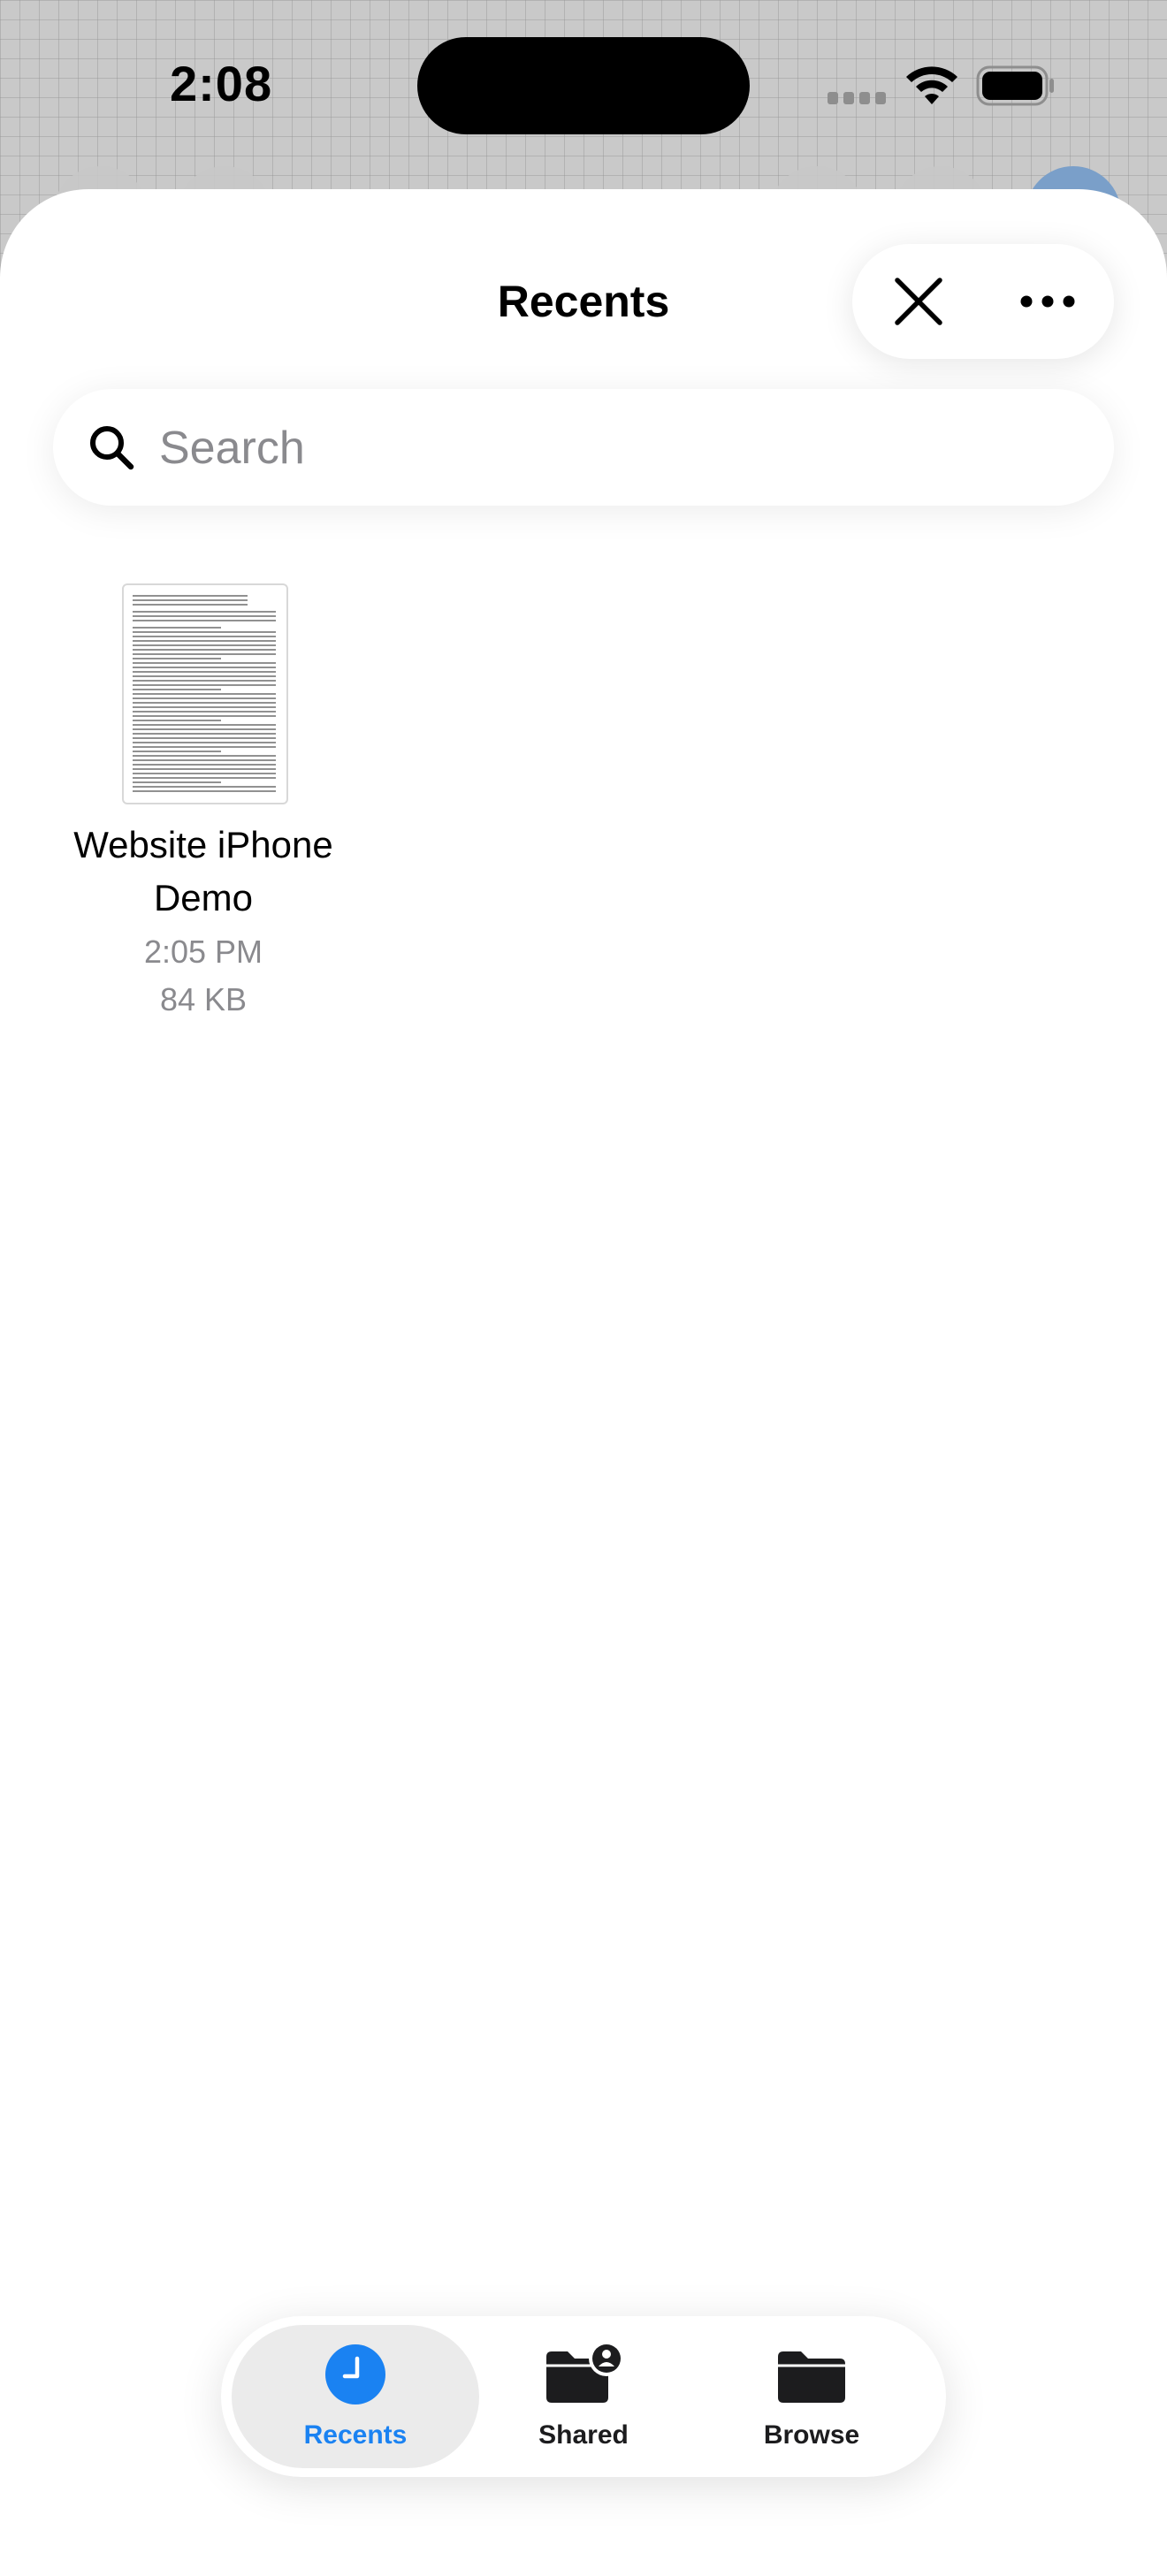  I want to click on tab-bar: Recents Shared Browse, so click(583, 2396).